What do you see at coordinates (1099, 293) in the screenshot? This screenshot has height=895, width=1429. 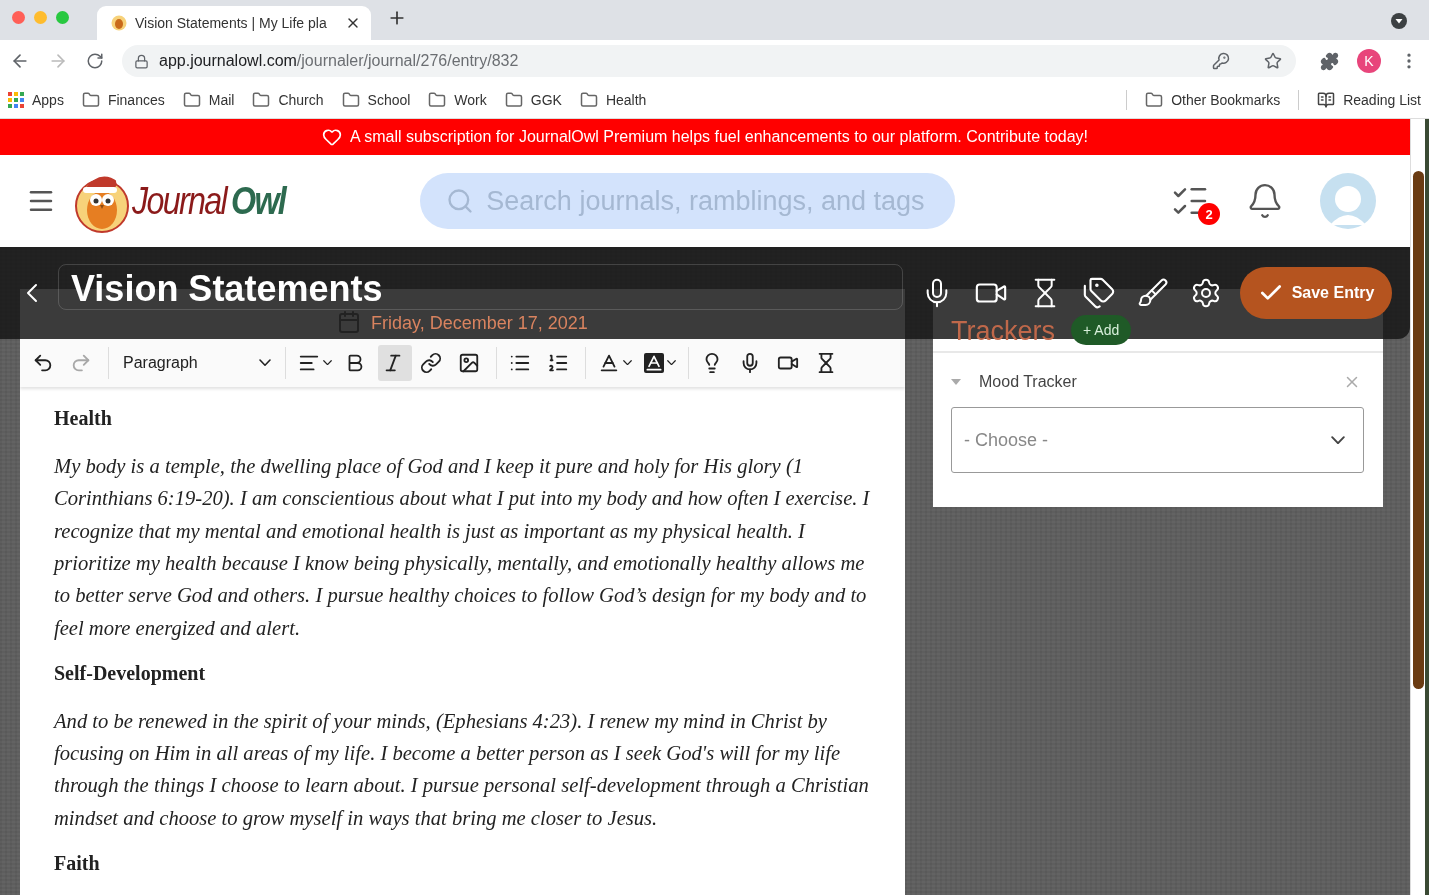 I see `tags-icon` at bounding box center [1099, 293].